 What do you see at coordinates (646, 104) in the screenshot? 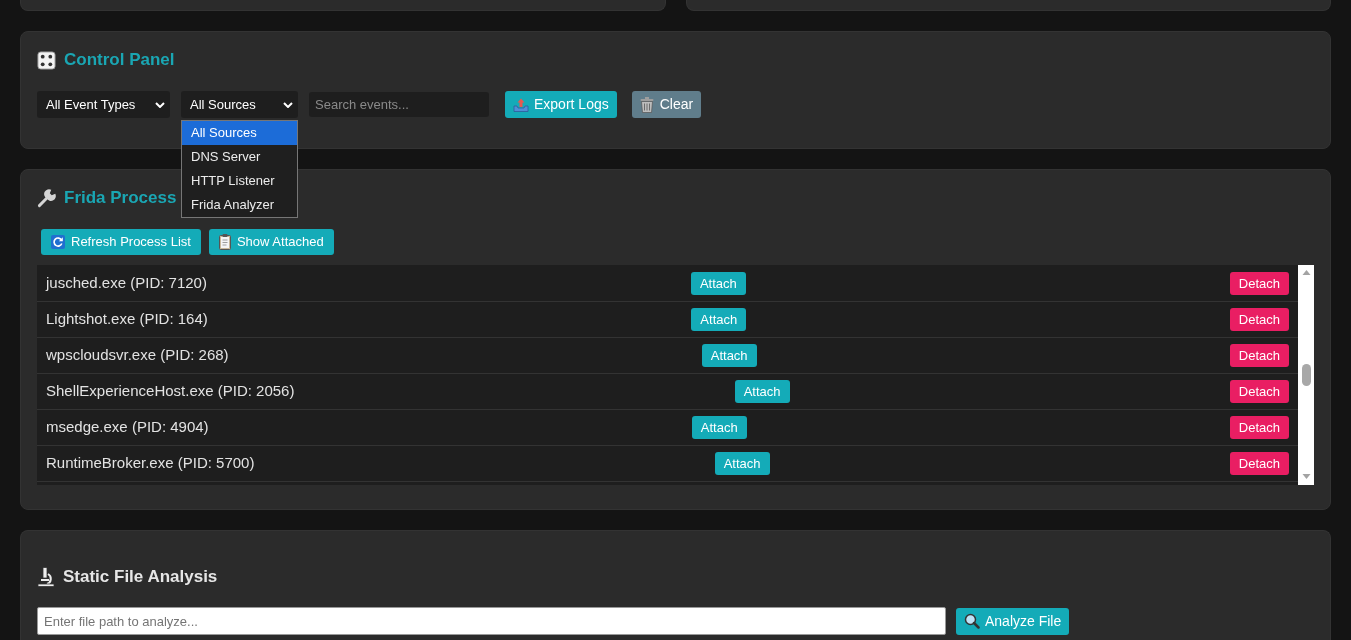
I see `trash-icon` at bounding box center [646, 104].